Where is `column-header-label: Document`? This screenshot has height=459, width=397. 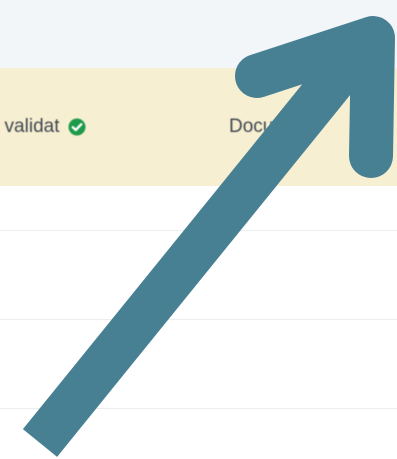
column-header-label: Document is located at coordinates (272, 126).